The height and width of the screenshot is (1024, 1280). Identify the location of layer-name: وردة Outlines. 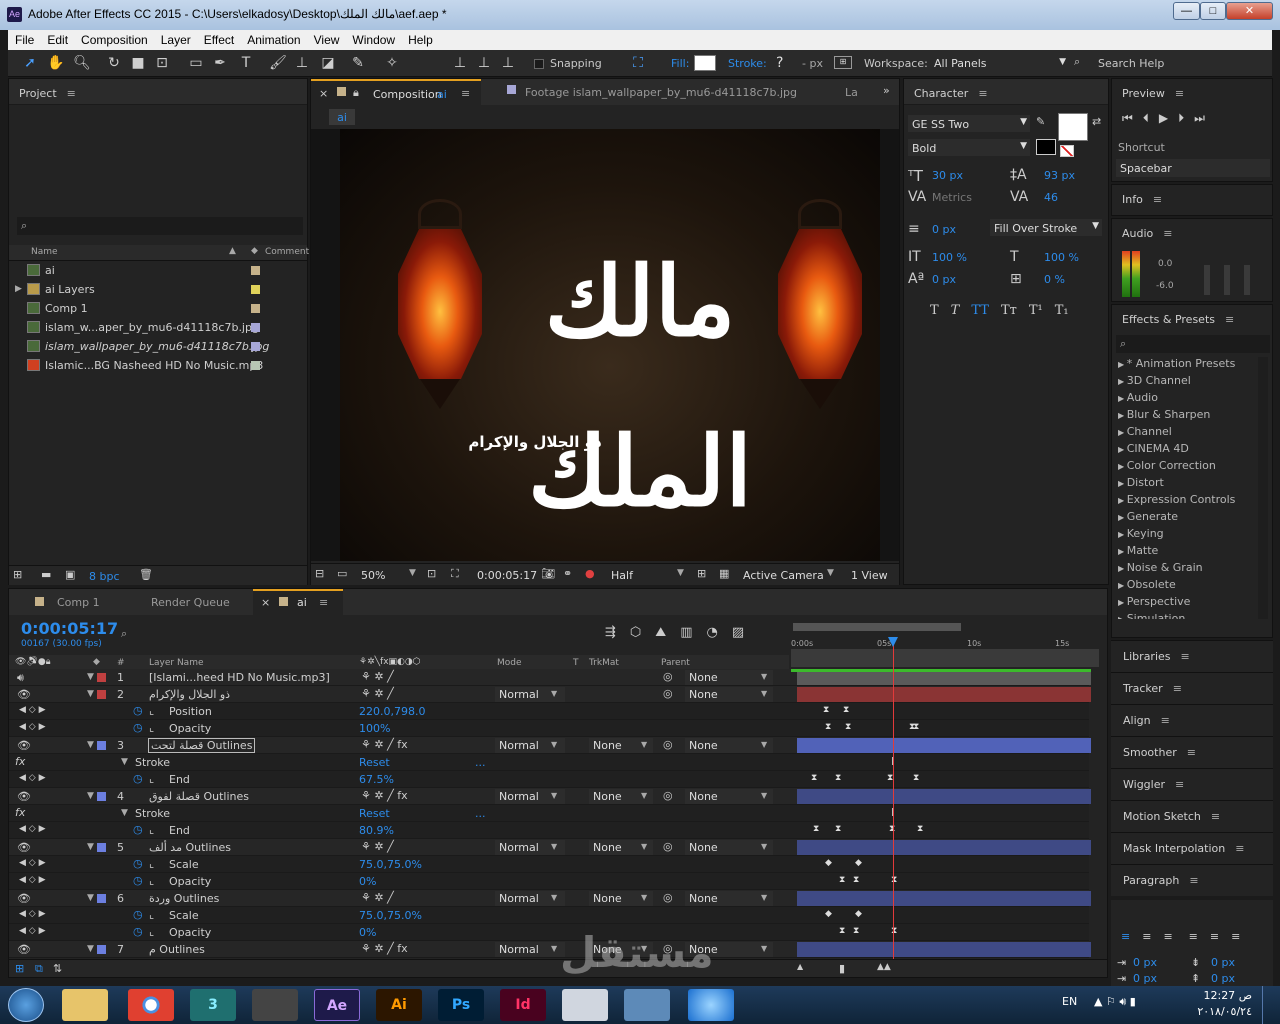
(184, 898).